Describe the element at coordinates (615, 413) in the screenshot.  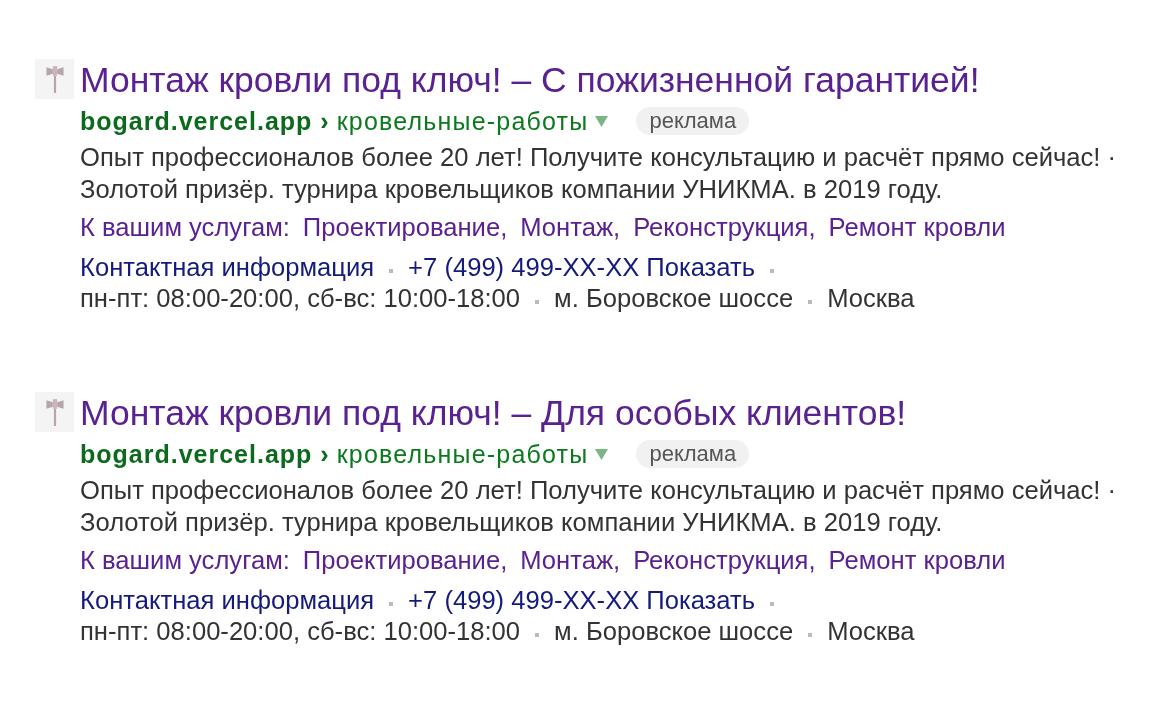
I see `ad-title-link: Монтаж кровли под ключ! – Для особых клиентов!` at that location.